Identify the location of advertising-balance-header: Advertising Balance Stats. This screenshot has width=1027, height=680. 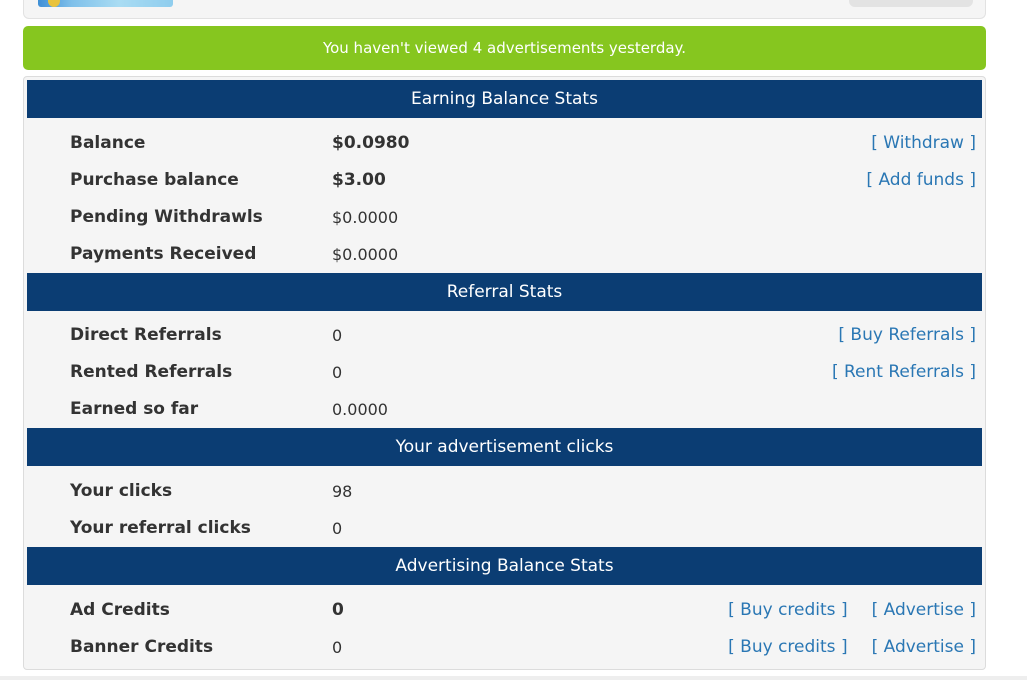
(504, 566).